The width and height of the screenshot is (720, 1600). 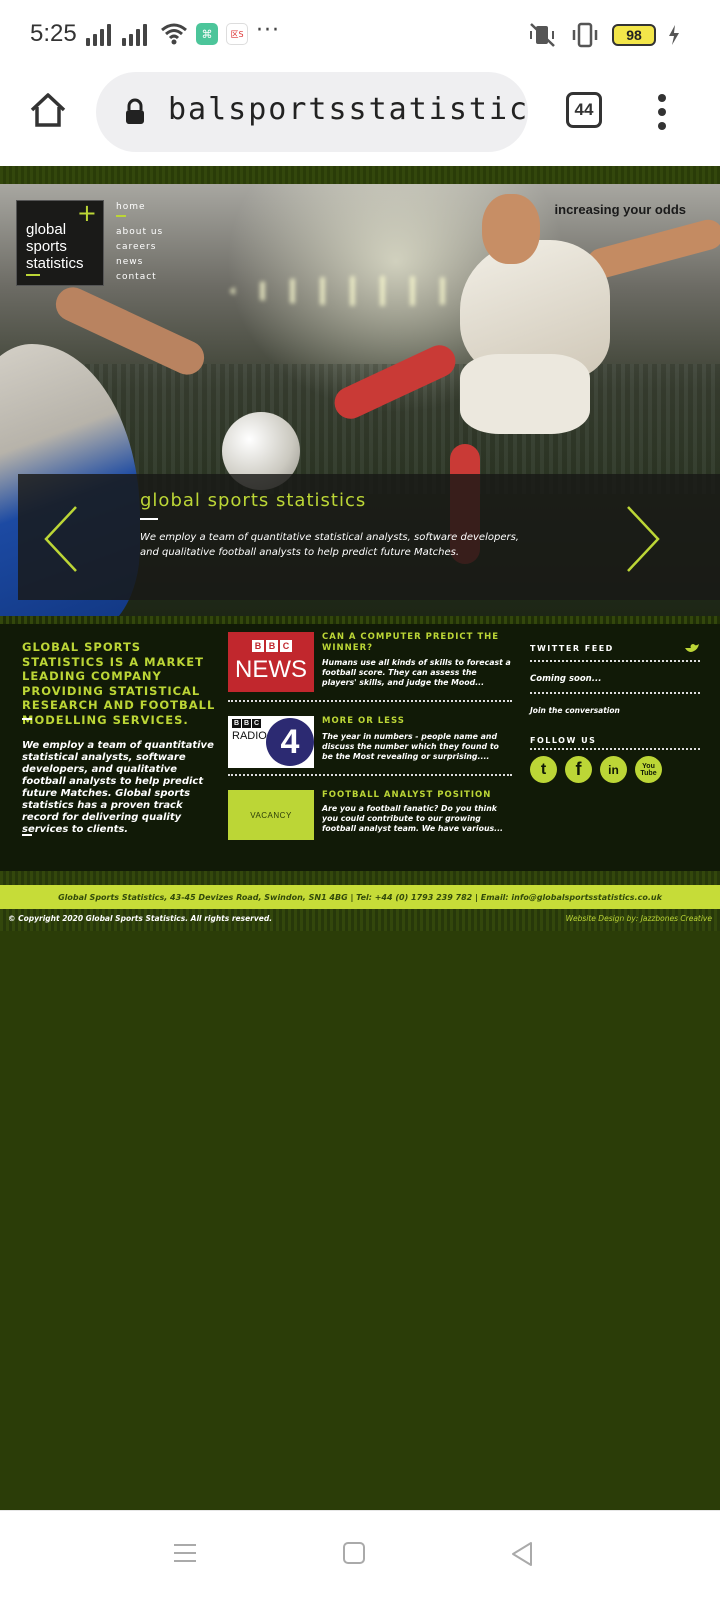 What do you see at coordinates (53, 33) in the screenshot?
I see `status-time: 5:25` at bounding box center [53, 33].